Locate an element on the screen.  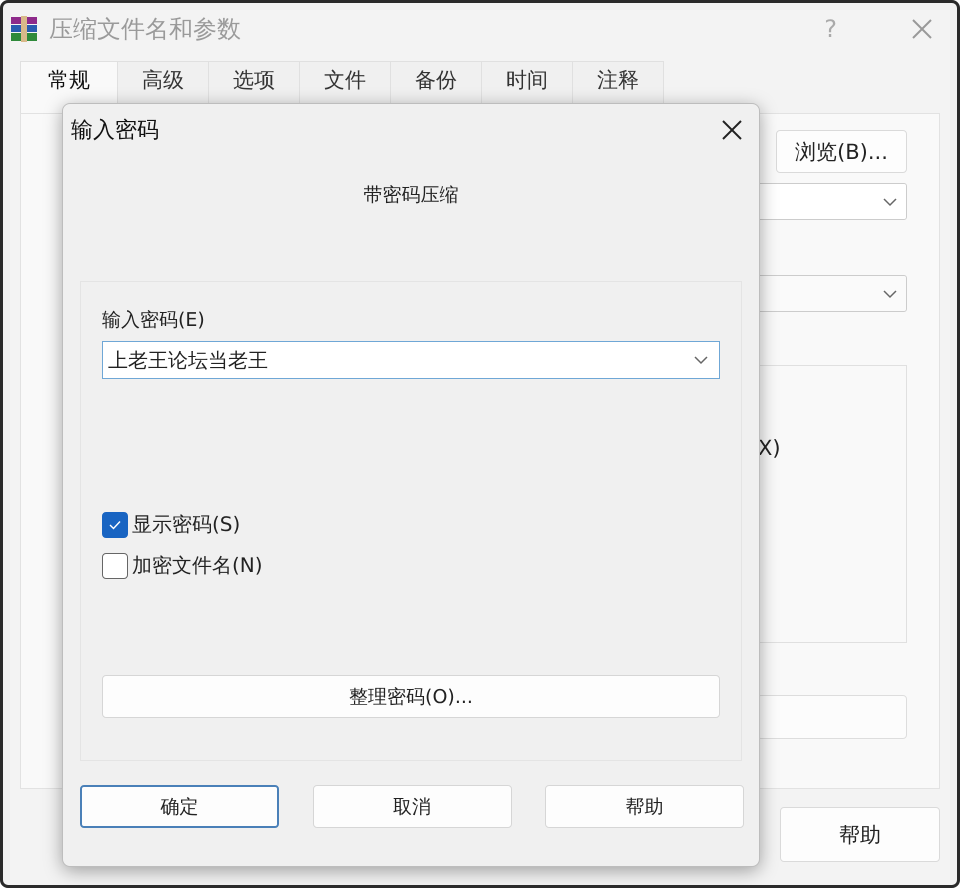
password-field: 上老王论坛当老王 is located at coordinates (411, 360).